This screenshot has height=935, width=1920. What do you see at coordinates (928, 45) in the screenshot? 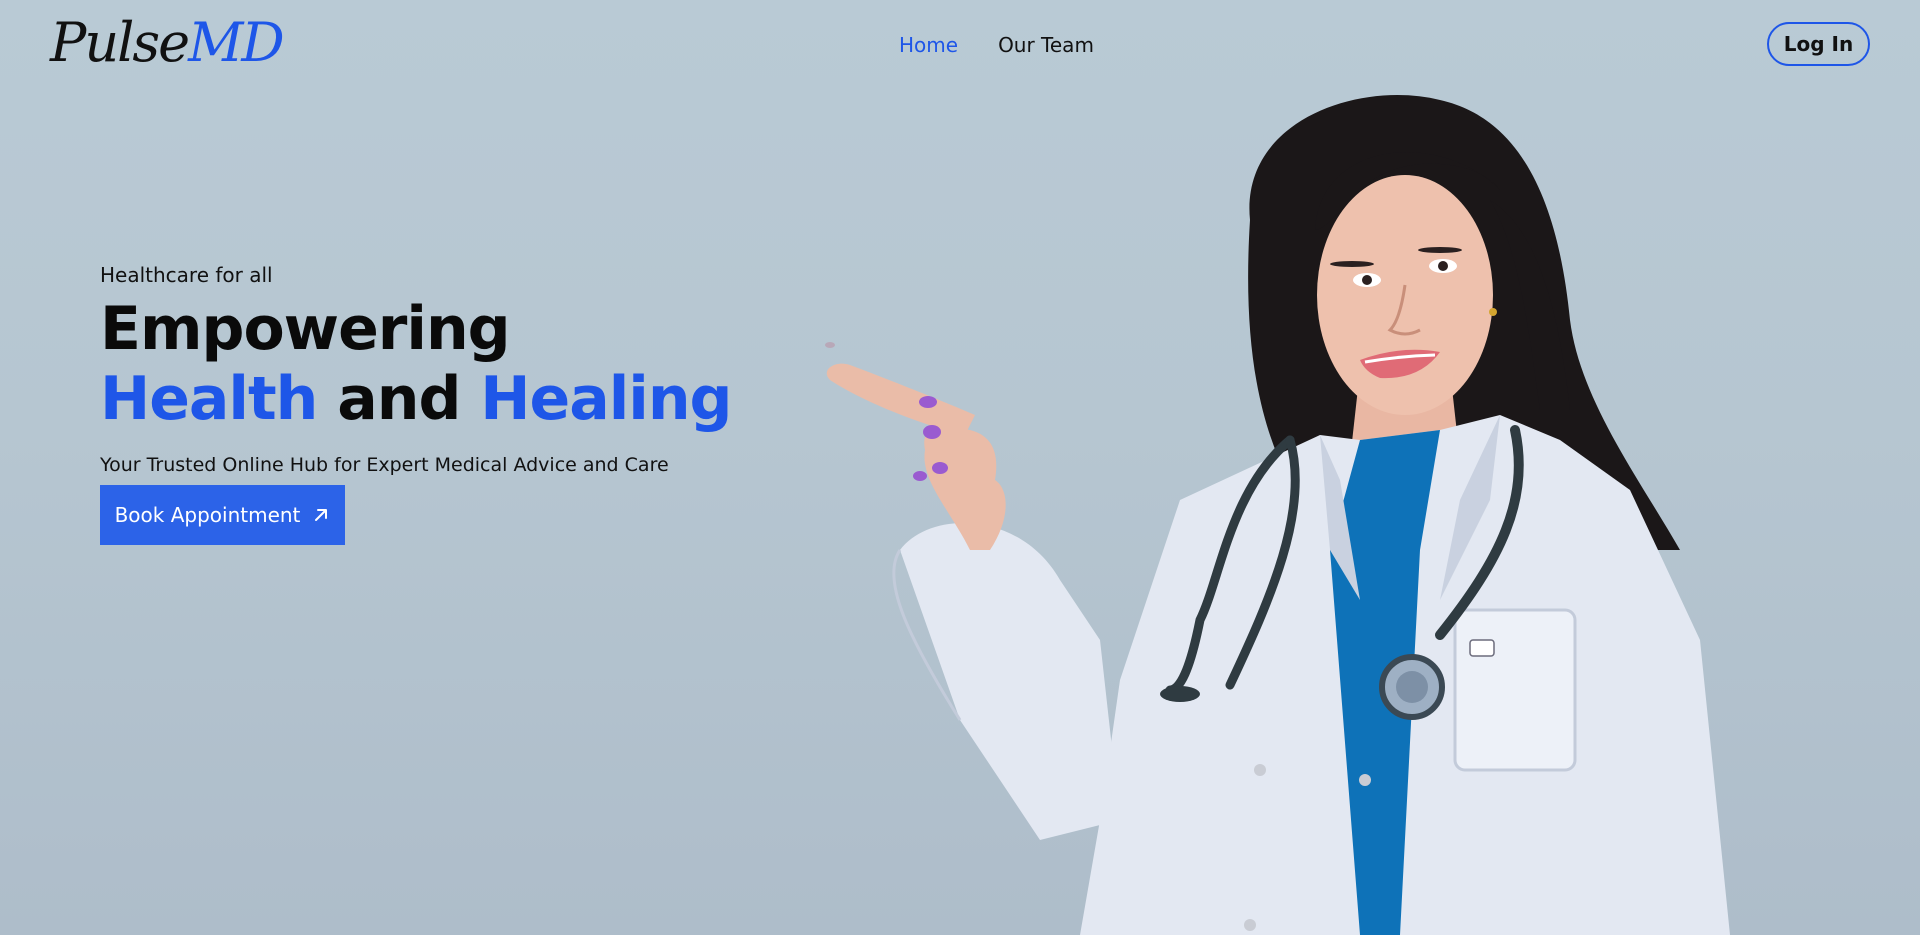
I see `nav-link-home: Home` at bounding box center [928, 45].